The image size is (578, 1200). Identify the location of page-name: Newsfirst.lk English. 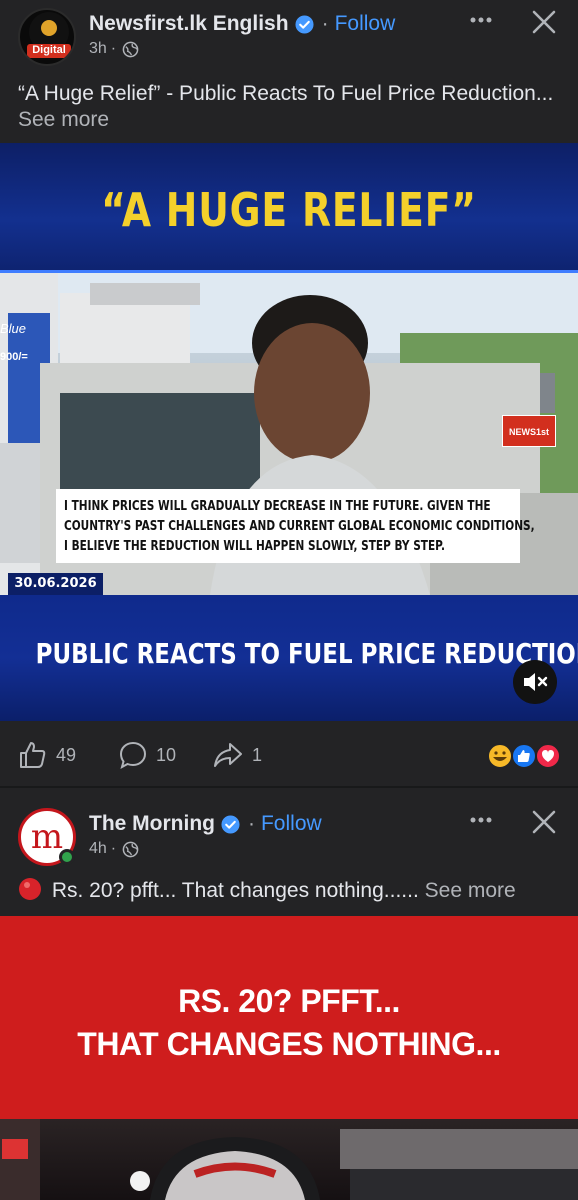
(189, 24).